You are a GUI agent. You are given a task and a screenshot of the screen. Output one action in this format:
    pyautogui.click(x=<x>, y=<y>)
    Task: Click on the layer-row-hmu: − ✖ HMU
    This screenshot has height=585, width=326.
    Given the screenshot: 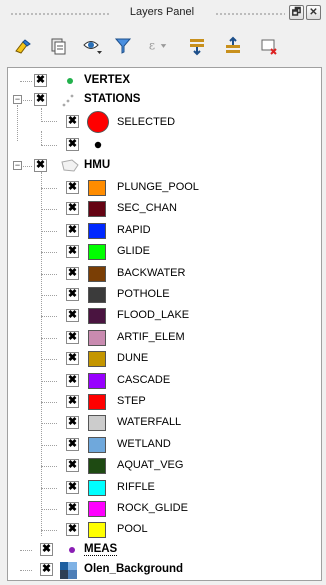 What is the action you would take?
    pyautogui.click(x=164, y=166)
    